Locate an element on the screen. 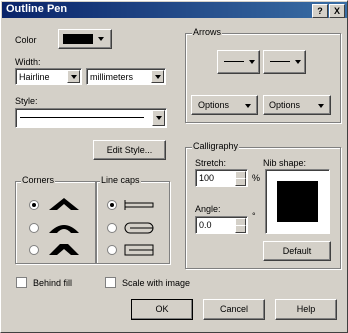 This screenshot has width=348, height=333. ok-button: OK is located at coordinates (162, 309).